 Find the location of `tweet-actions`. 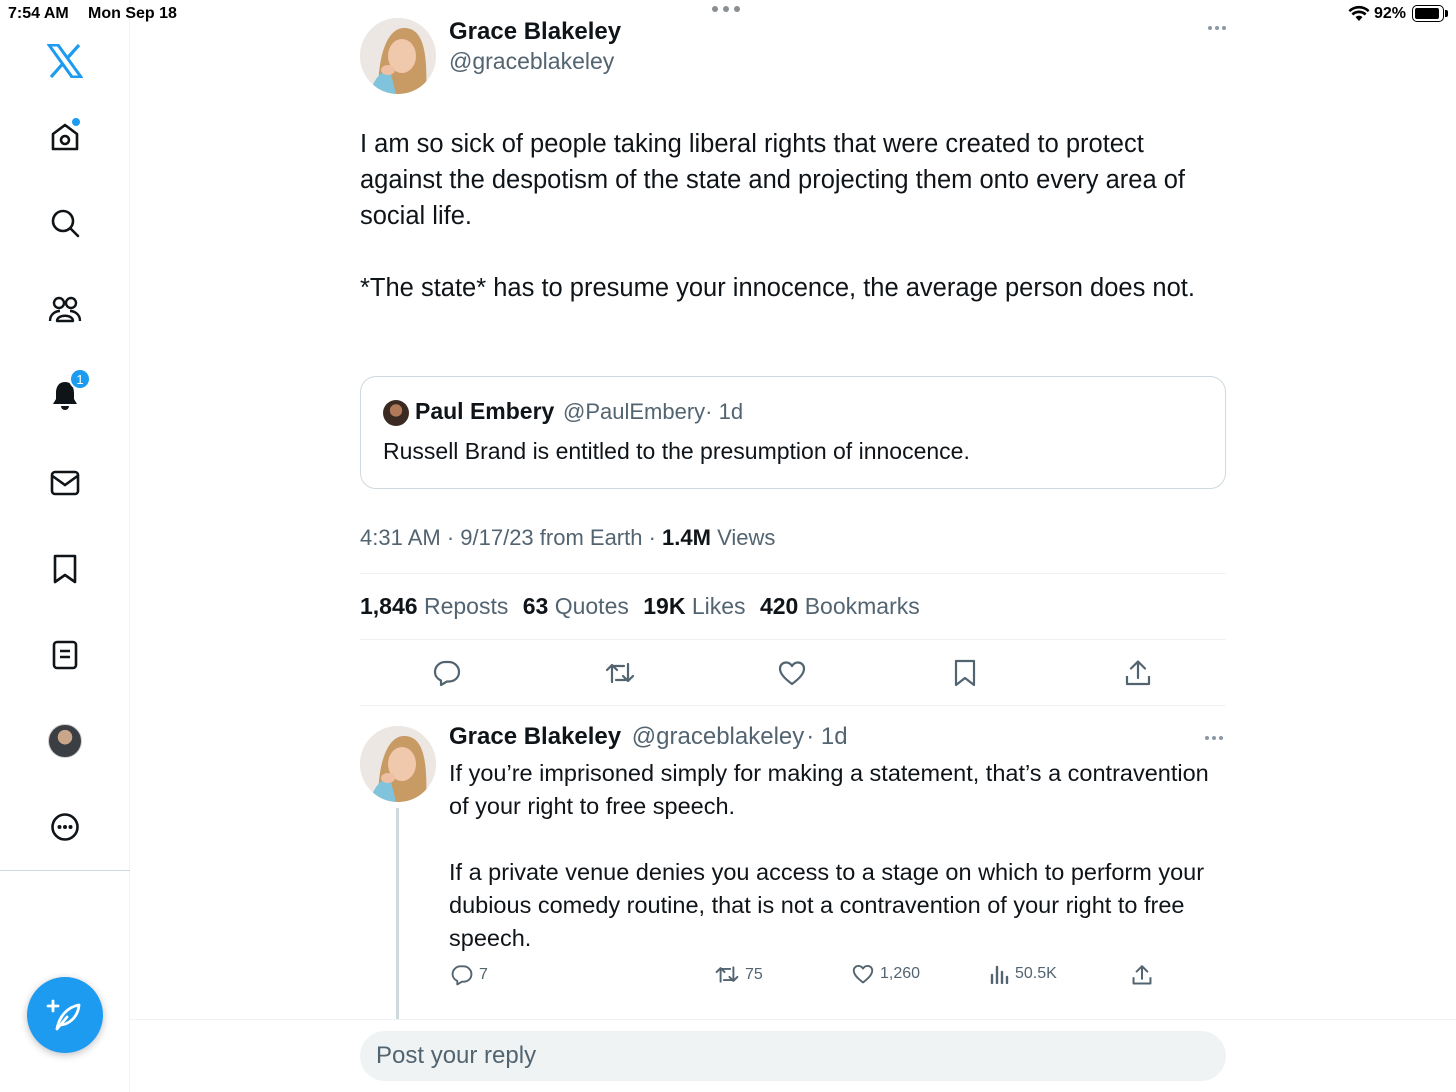

tweet-actions is located at coordinates (793, 673).